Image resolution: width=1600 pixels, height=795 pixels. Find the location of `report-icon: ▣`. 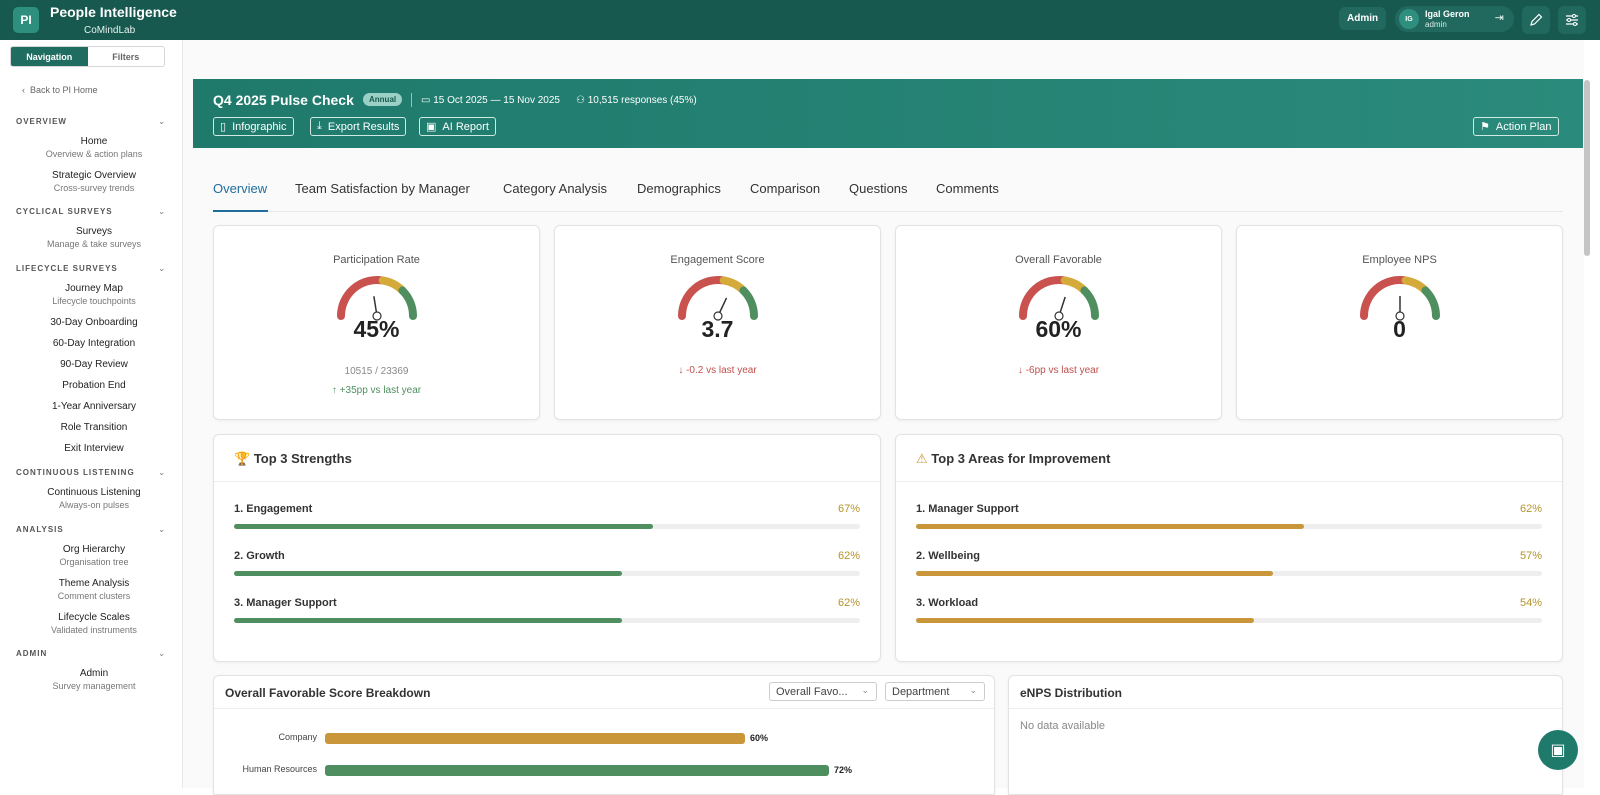

report-icon: ▣ is located at coordinates (431, 127).